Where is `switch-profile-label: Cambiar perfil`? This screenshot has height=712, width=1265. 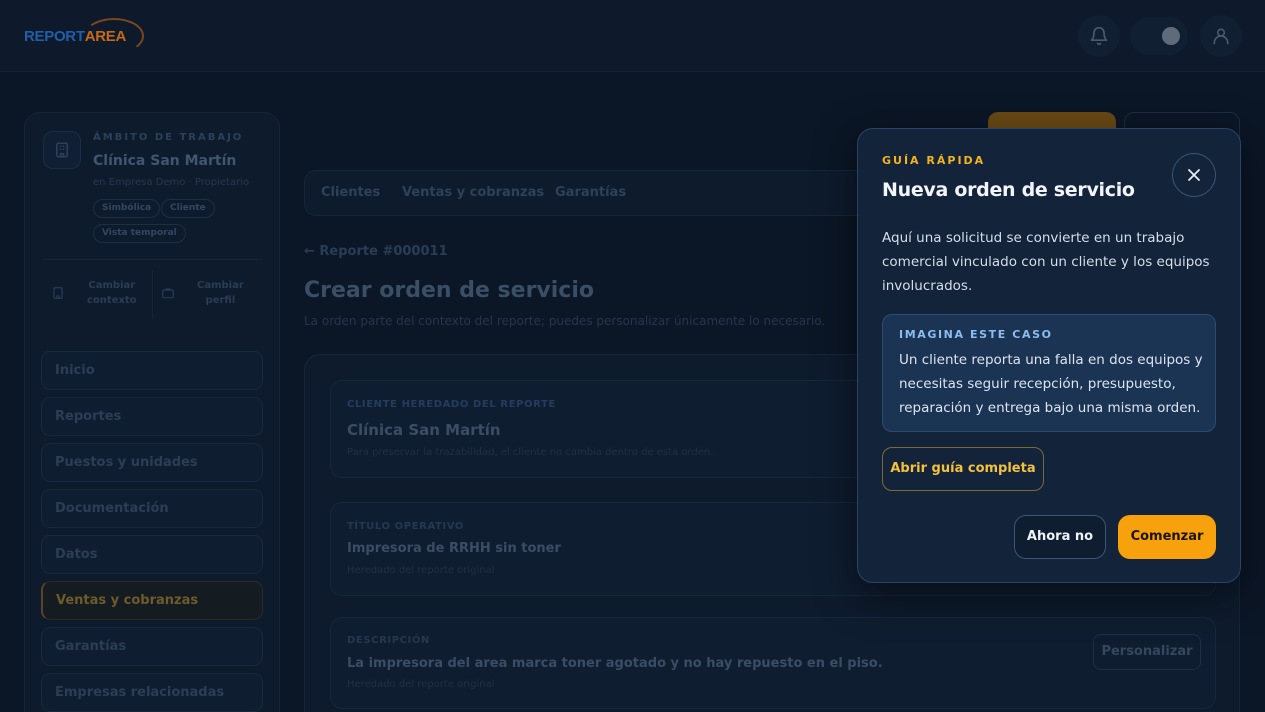 switch-profile-label: Cambiar perfil is located at coordinates (220, 293).